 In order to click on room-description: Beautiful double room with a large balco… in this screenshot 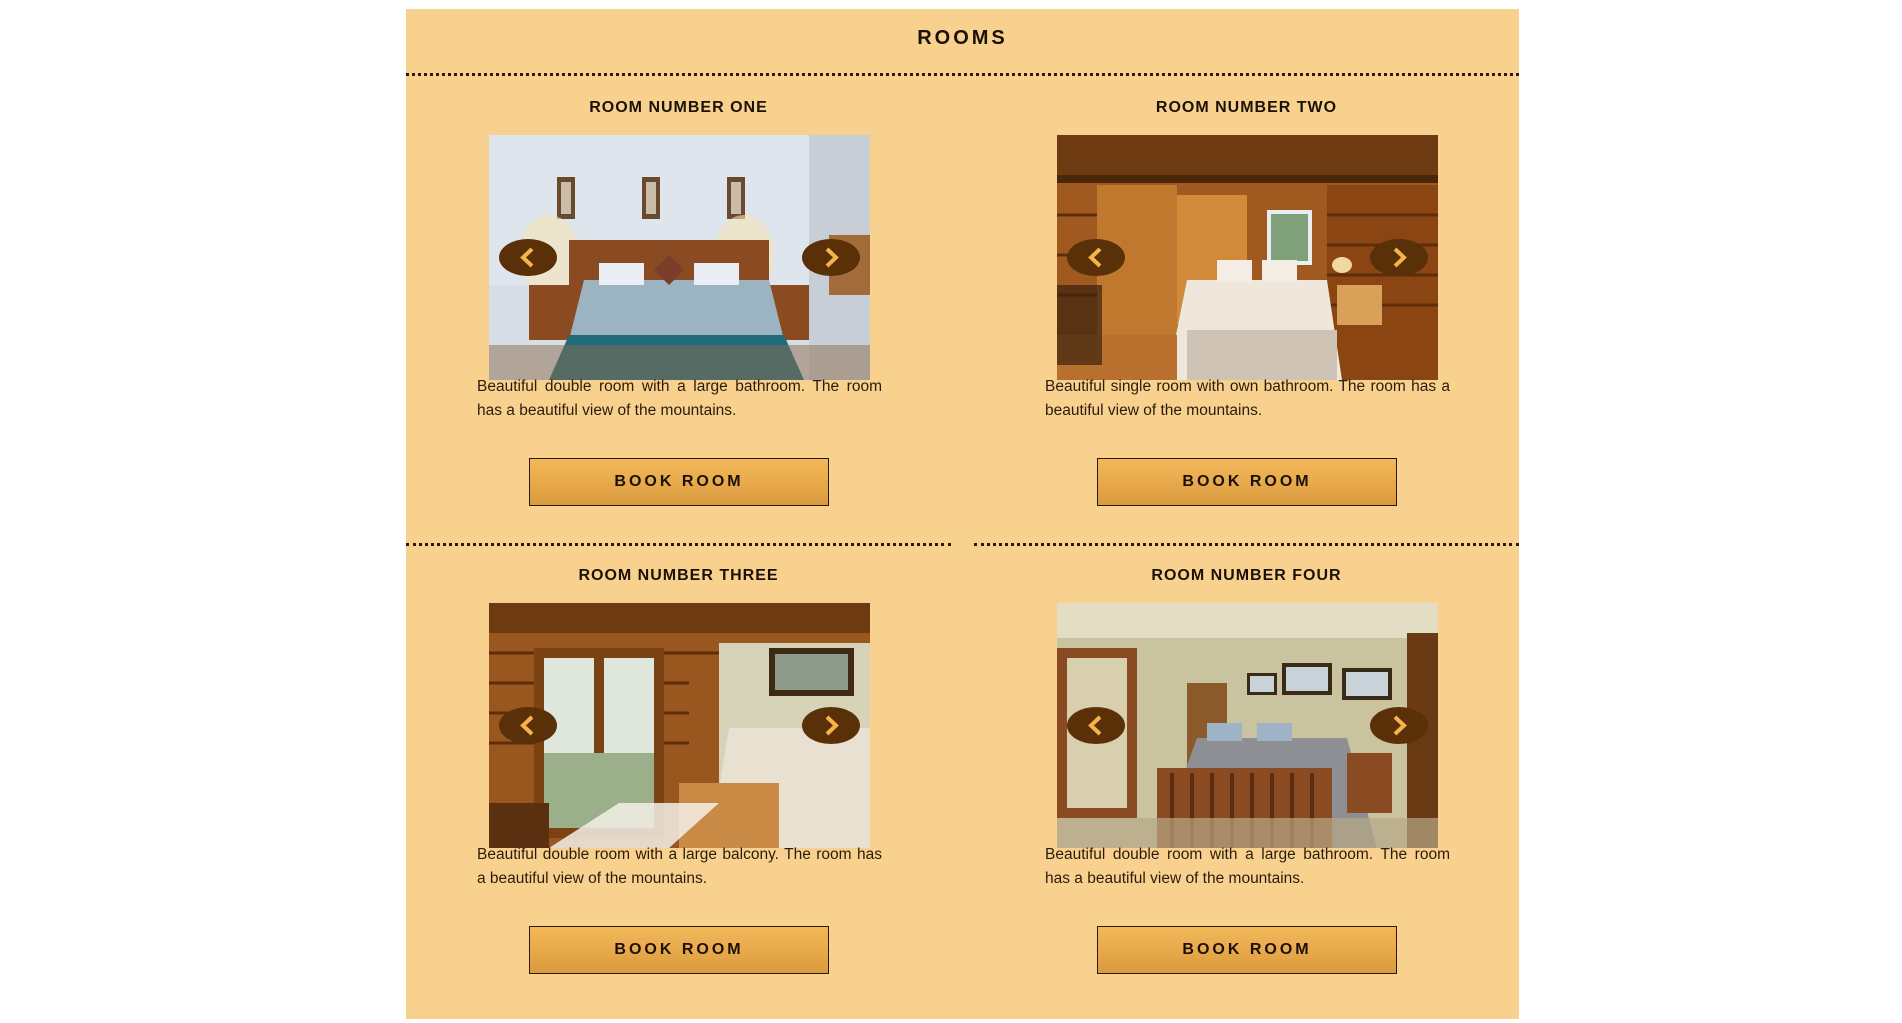, I will do `click(679, 866)`.